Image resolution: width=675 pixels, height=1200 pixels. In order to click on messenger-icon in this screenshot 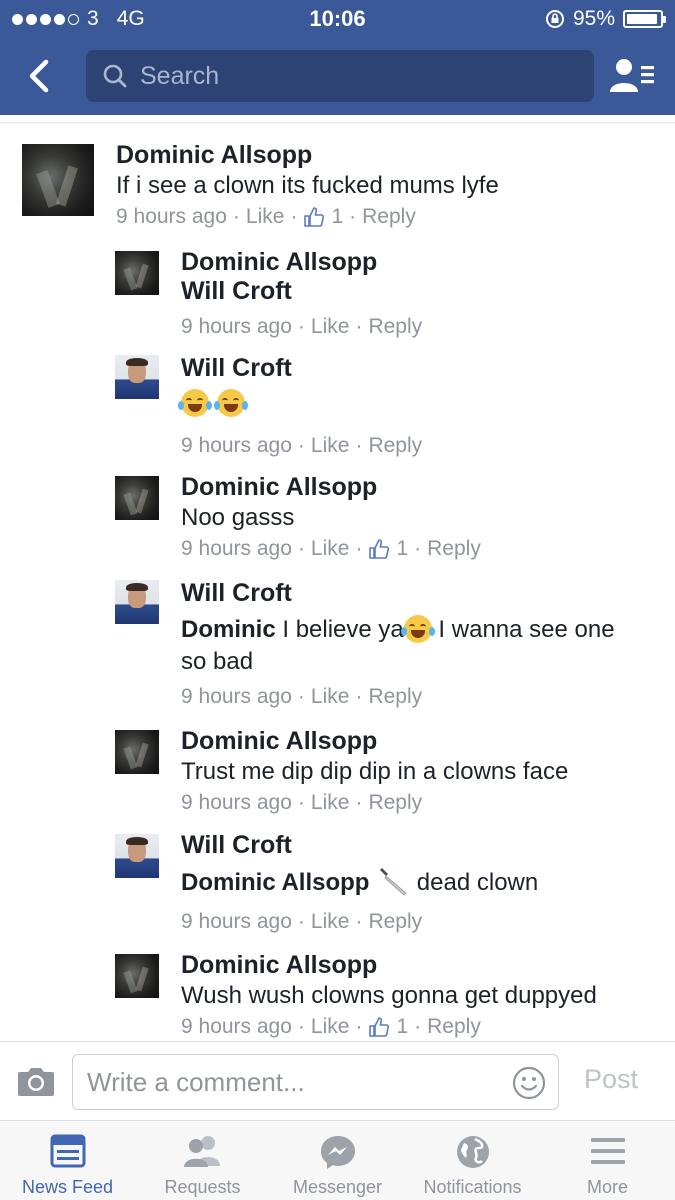, I will do `click(337, 1152)`.